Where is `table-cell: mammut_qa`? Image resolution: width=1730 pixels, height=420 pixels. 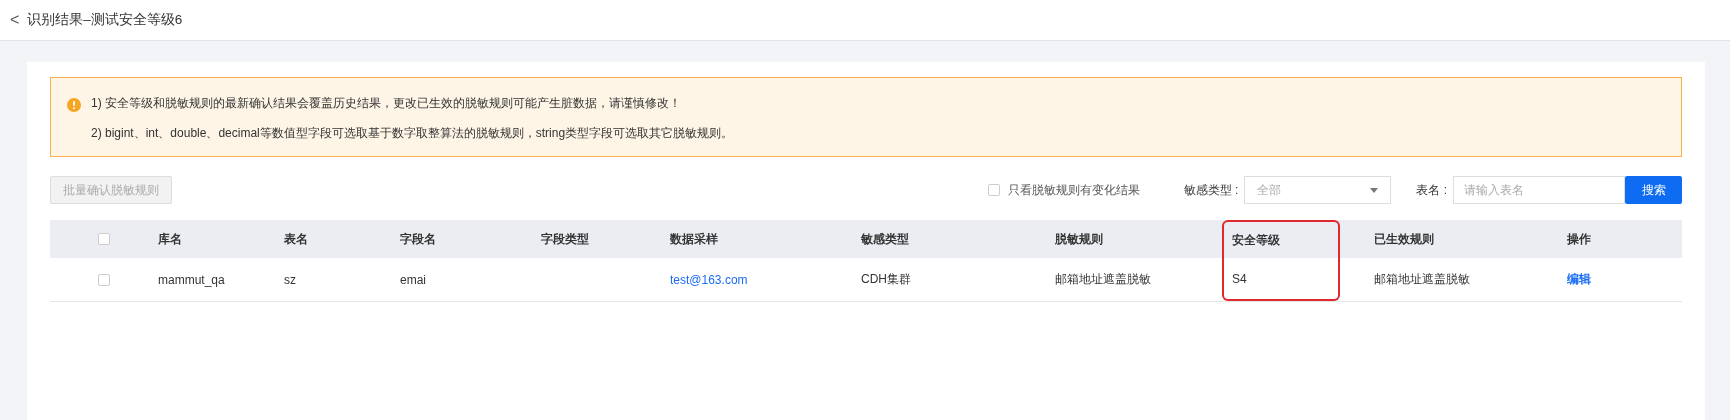 table-cell: mammut_qa is located at coordinates (191, 279).